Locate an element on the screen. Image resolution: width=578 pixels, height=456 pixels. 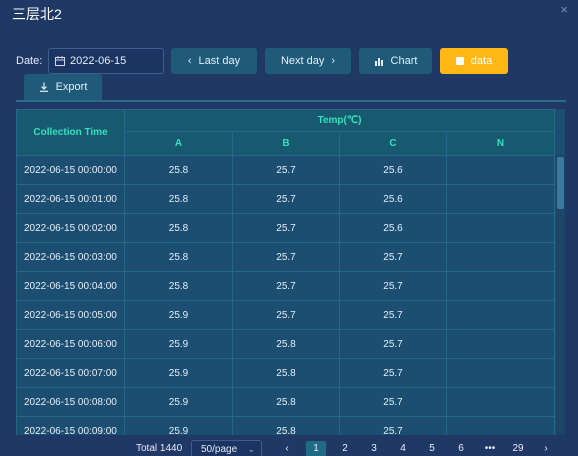
table-row: 2022-06-15 00:05:00 25.9 25.7 25.7 is located at coordinates (286, 315).